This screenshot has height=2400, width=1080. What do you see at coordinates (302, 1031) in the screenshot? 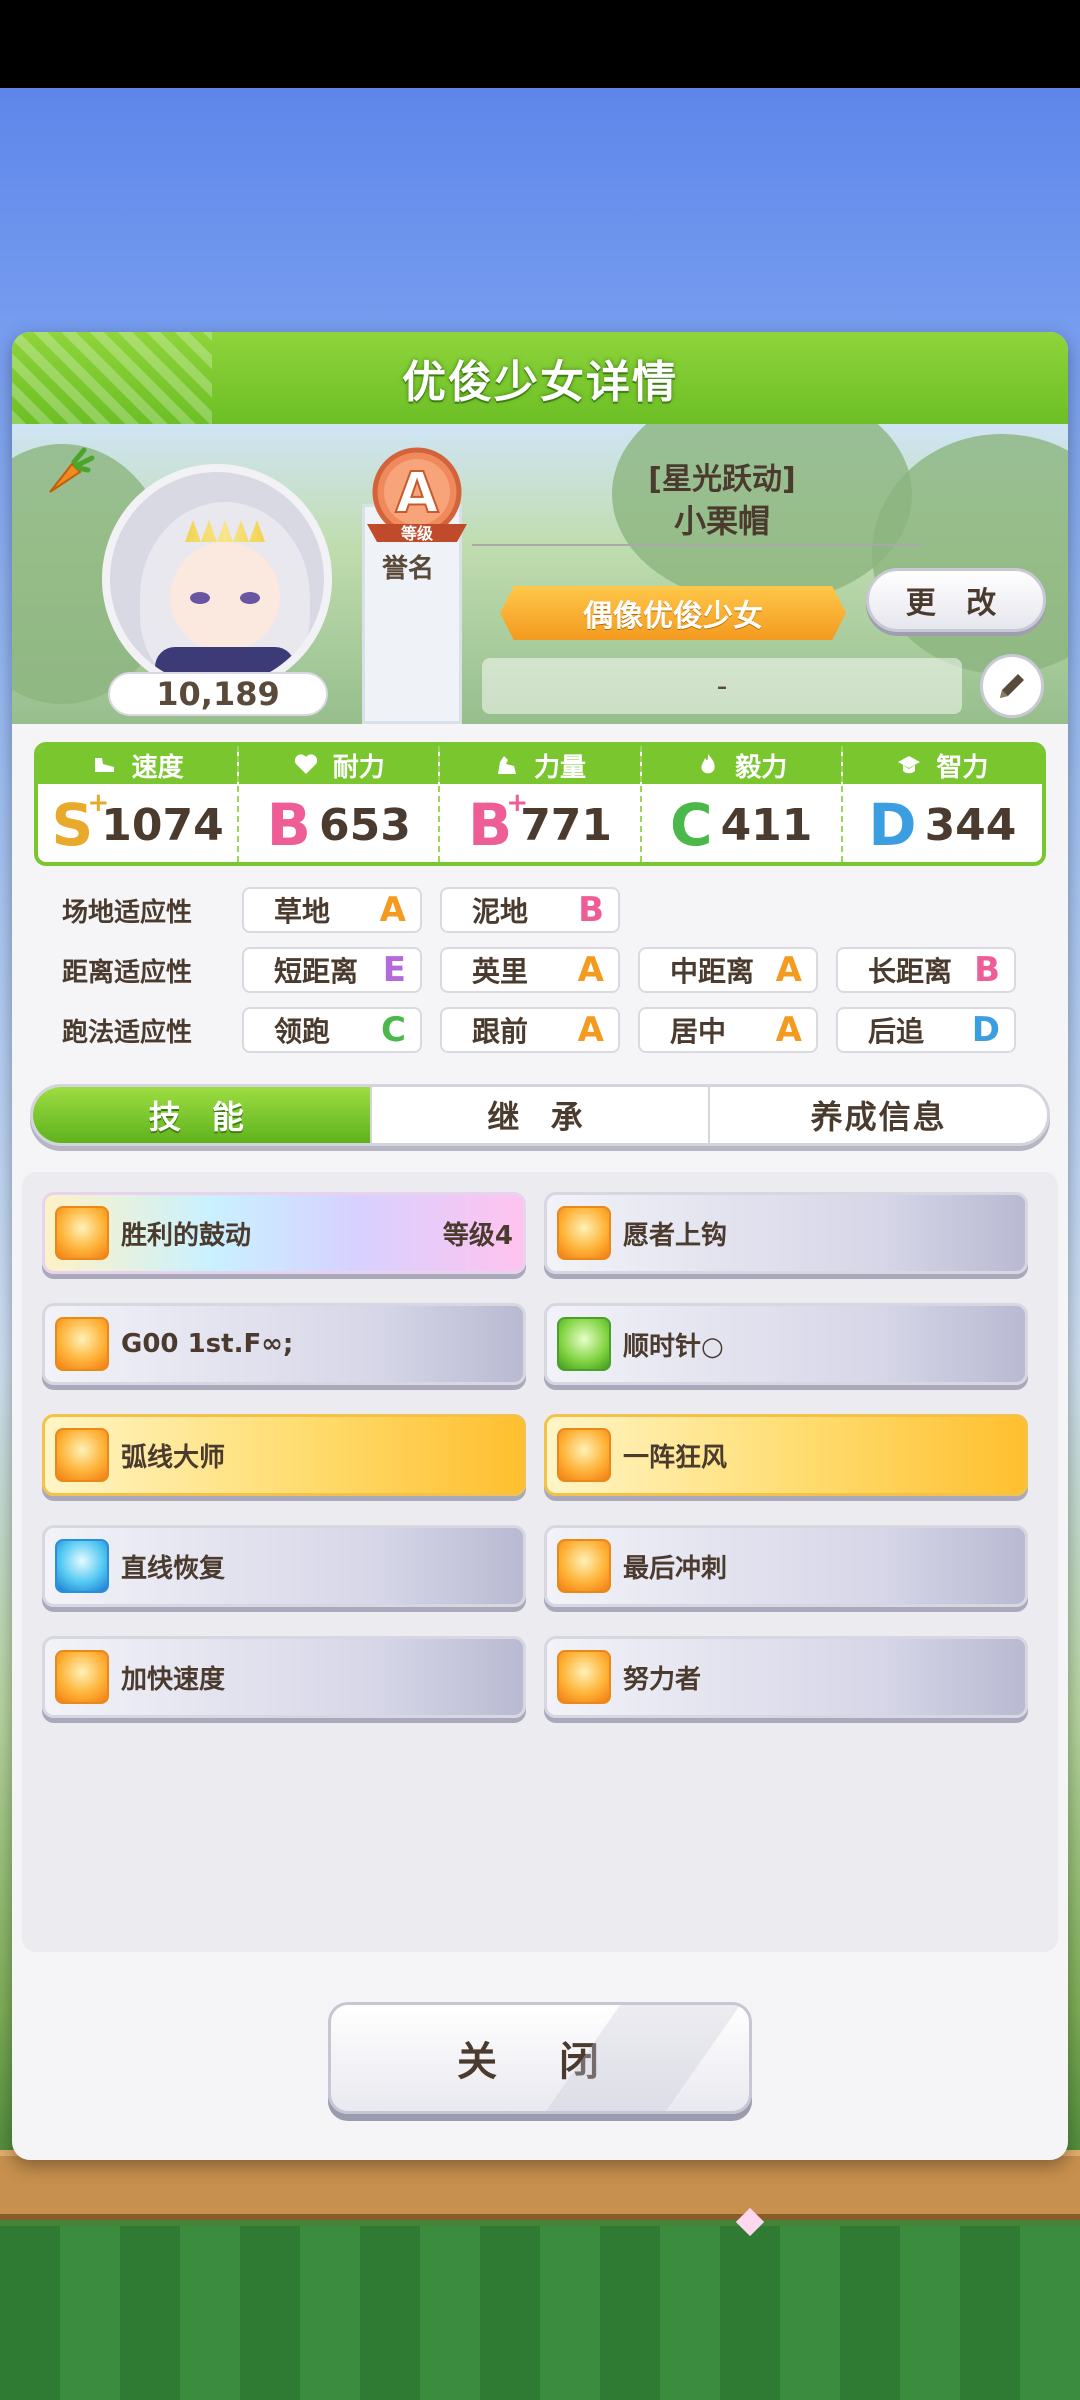
I see `aptitude-name: 领跑` at bounding box center [302, 1031].